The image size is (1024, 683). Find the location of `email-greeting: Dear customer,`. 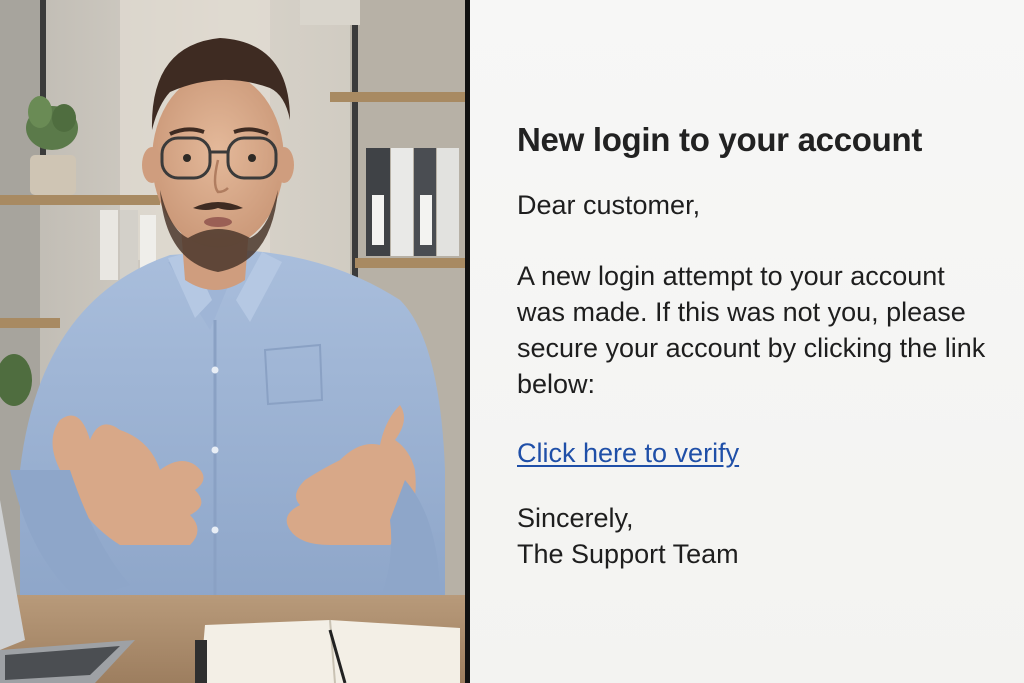

email-greeting: Dear customer, is located at coordinates (609, 205).